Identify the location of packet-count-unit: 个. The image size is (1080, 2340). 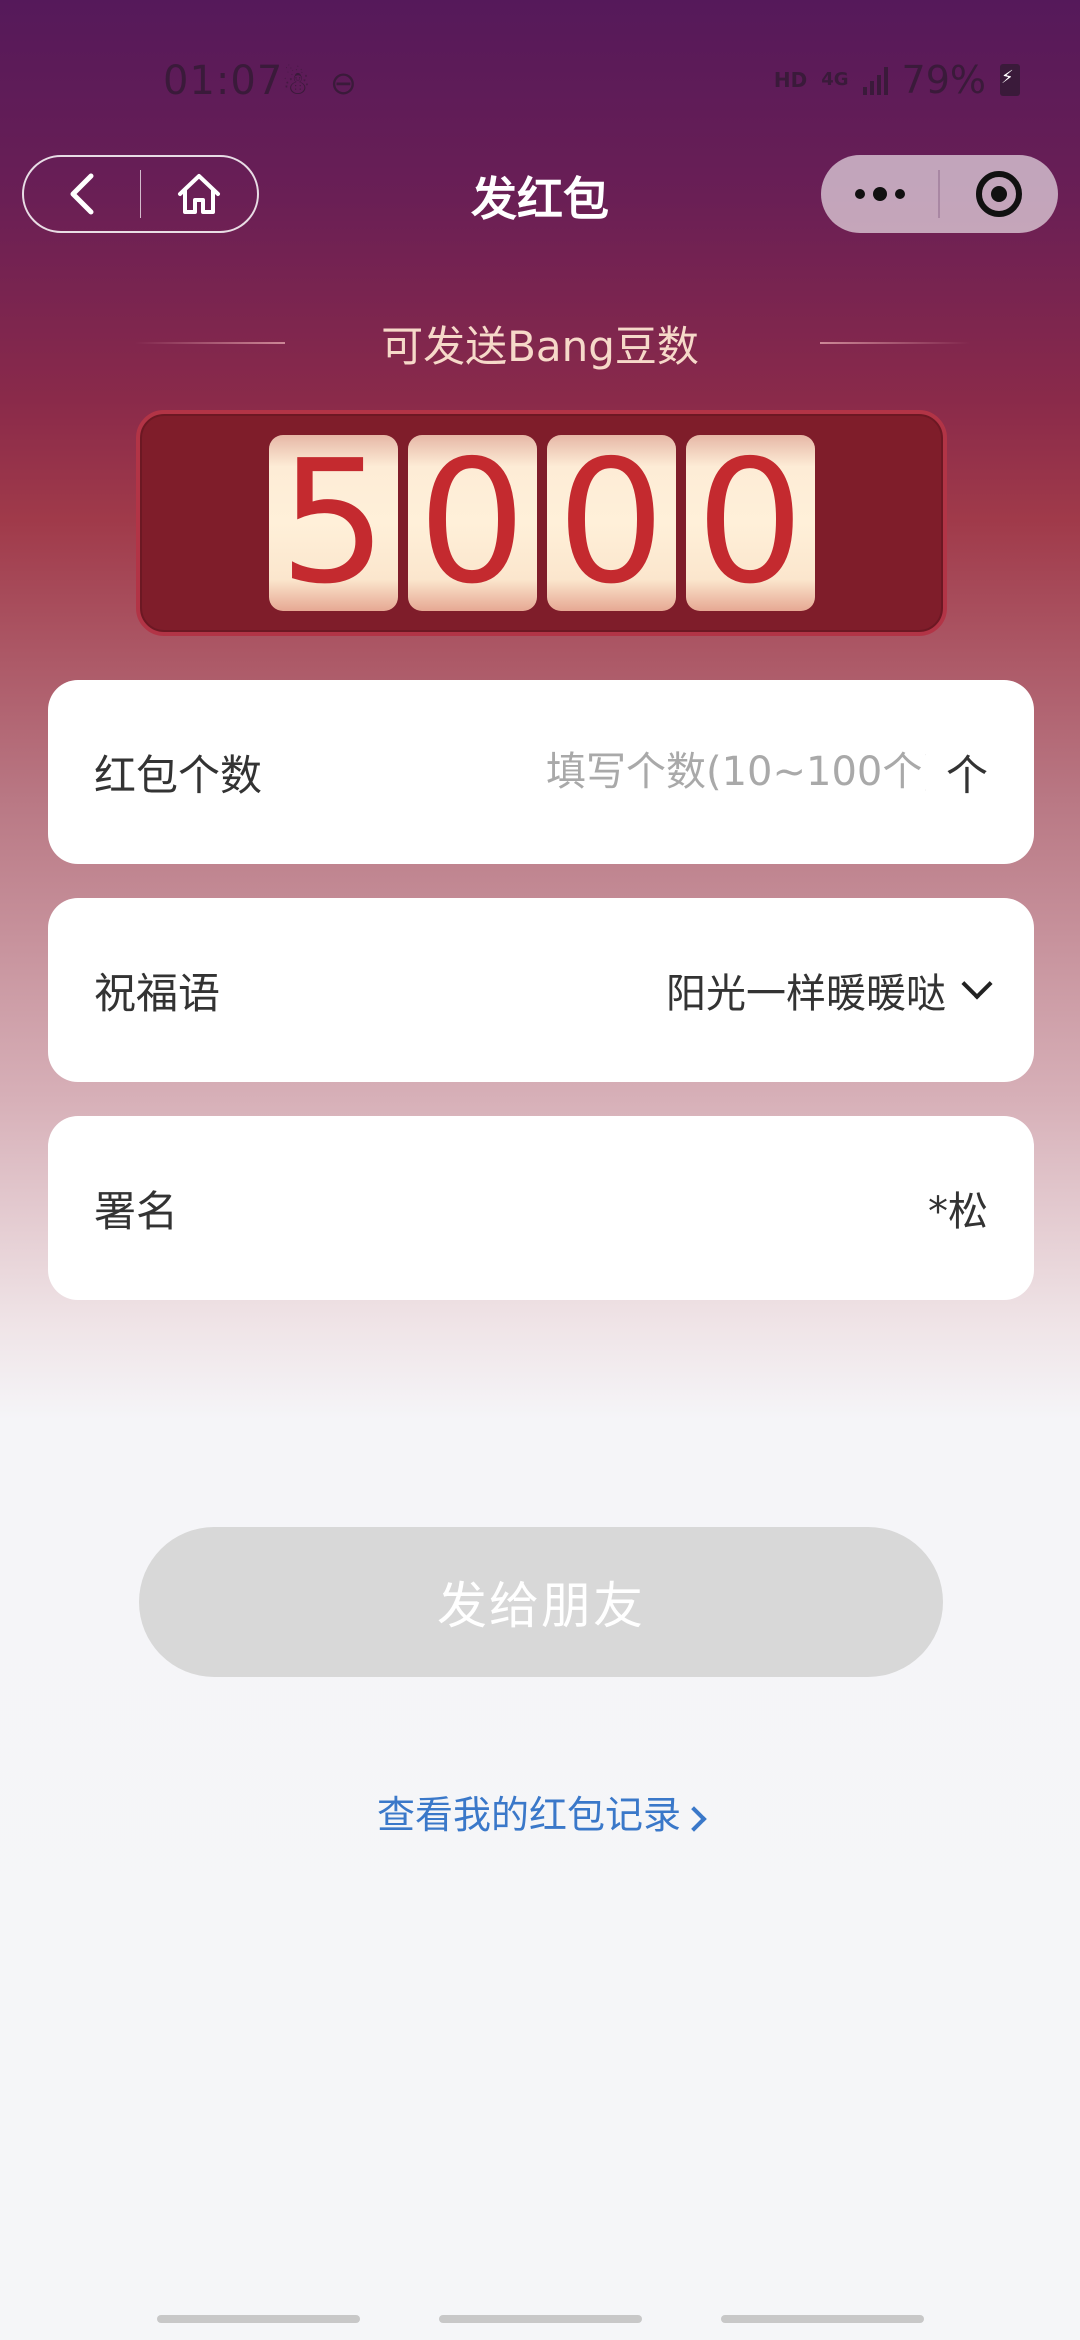
(966, 775).